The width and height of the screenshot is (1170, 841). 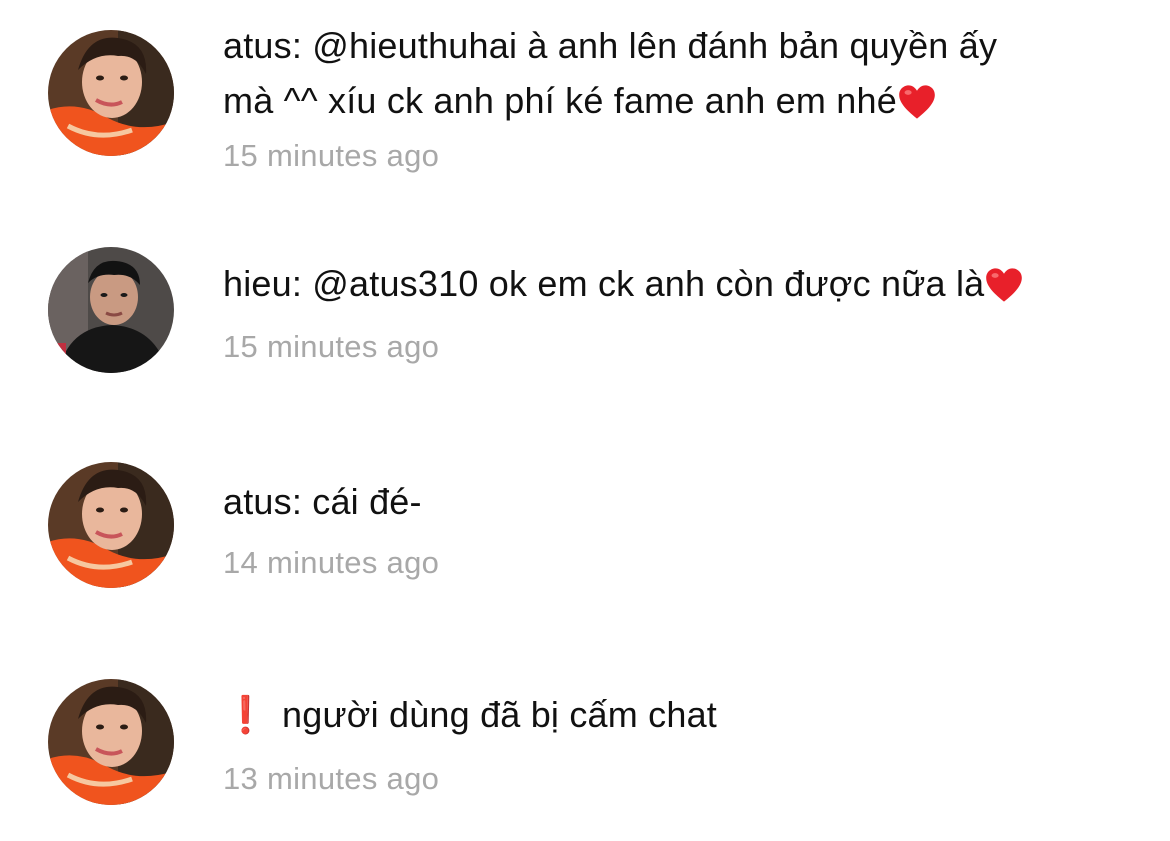 I want to click on comment-text: atus: cái đé-, so click(x=673, y=501).